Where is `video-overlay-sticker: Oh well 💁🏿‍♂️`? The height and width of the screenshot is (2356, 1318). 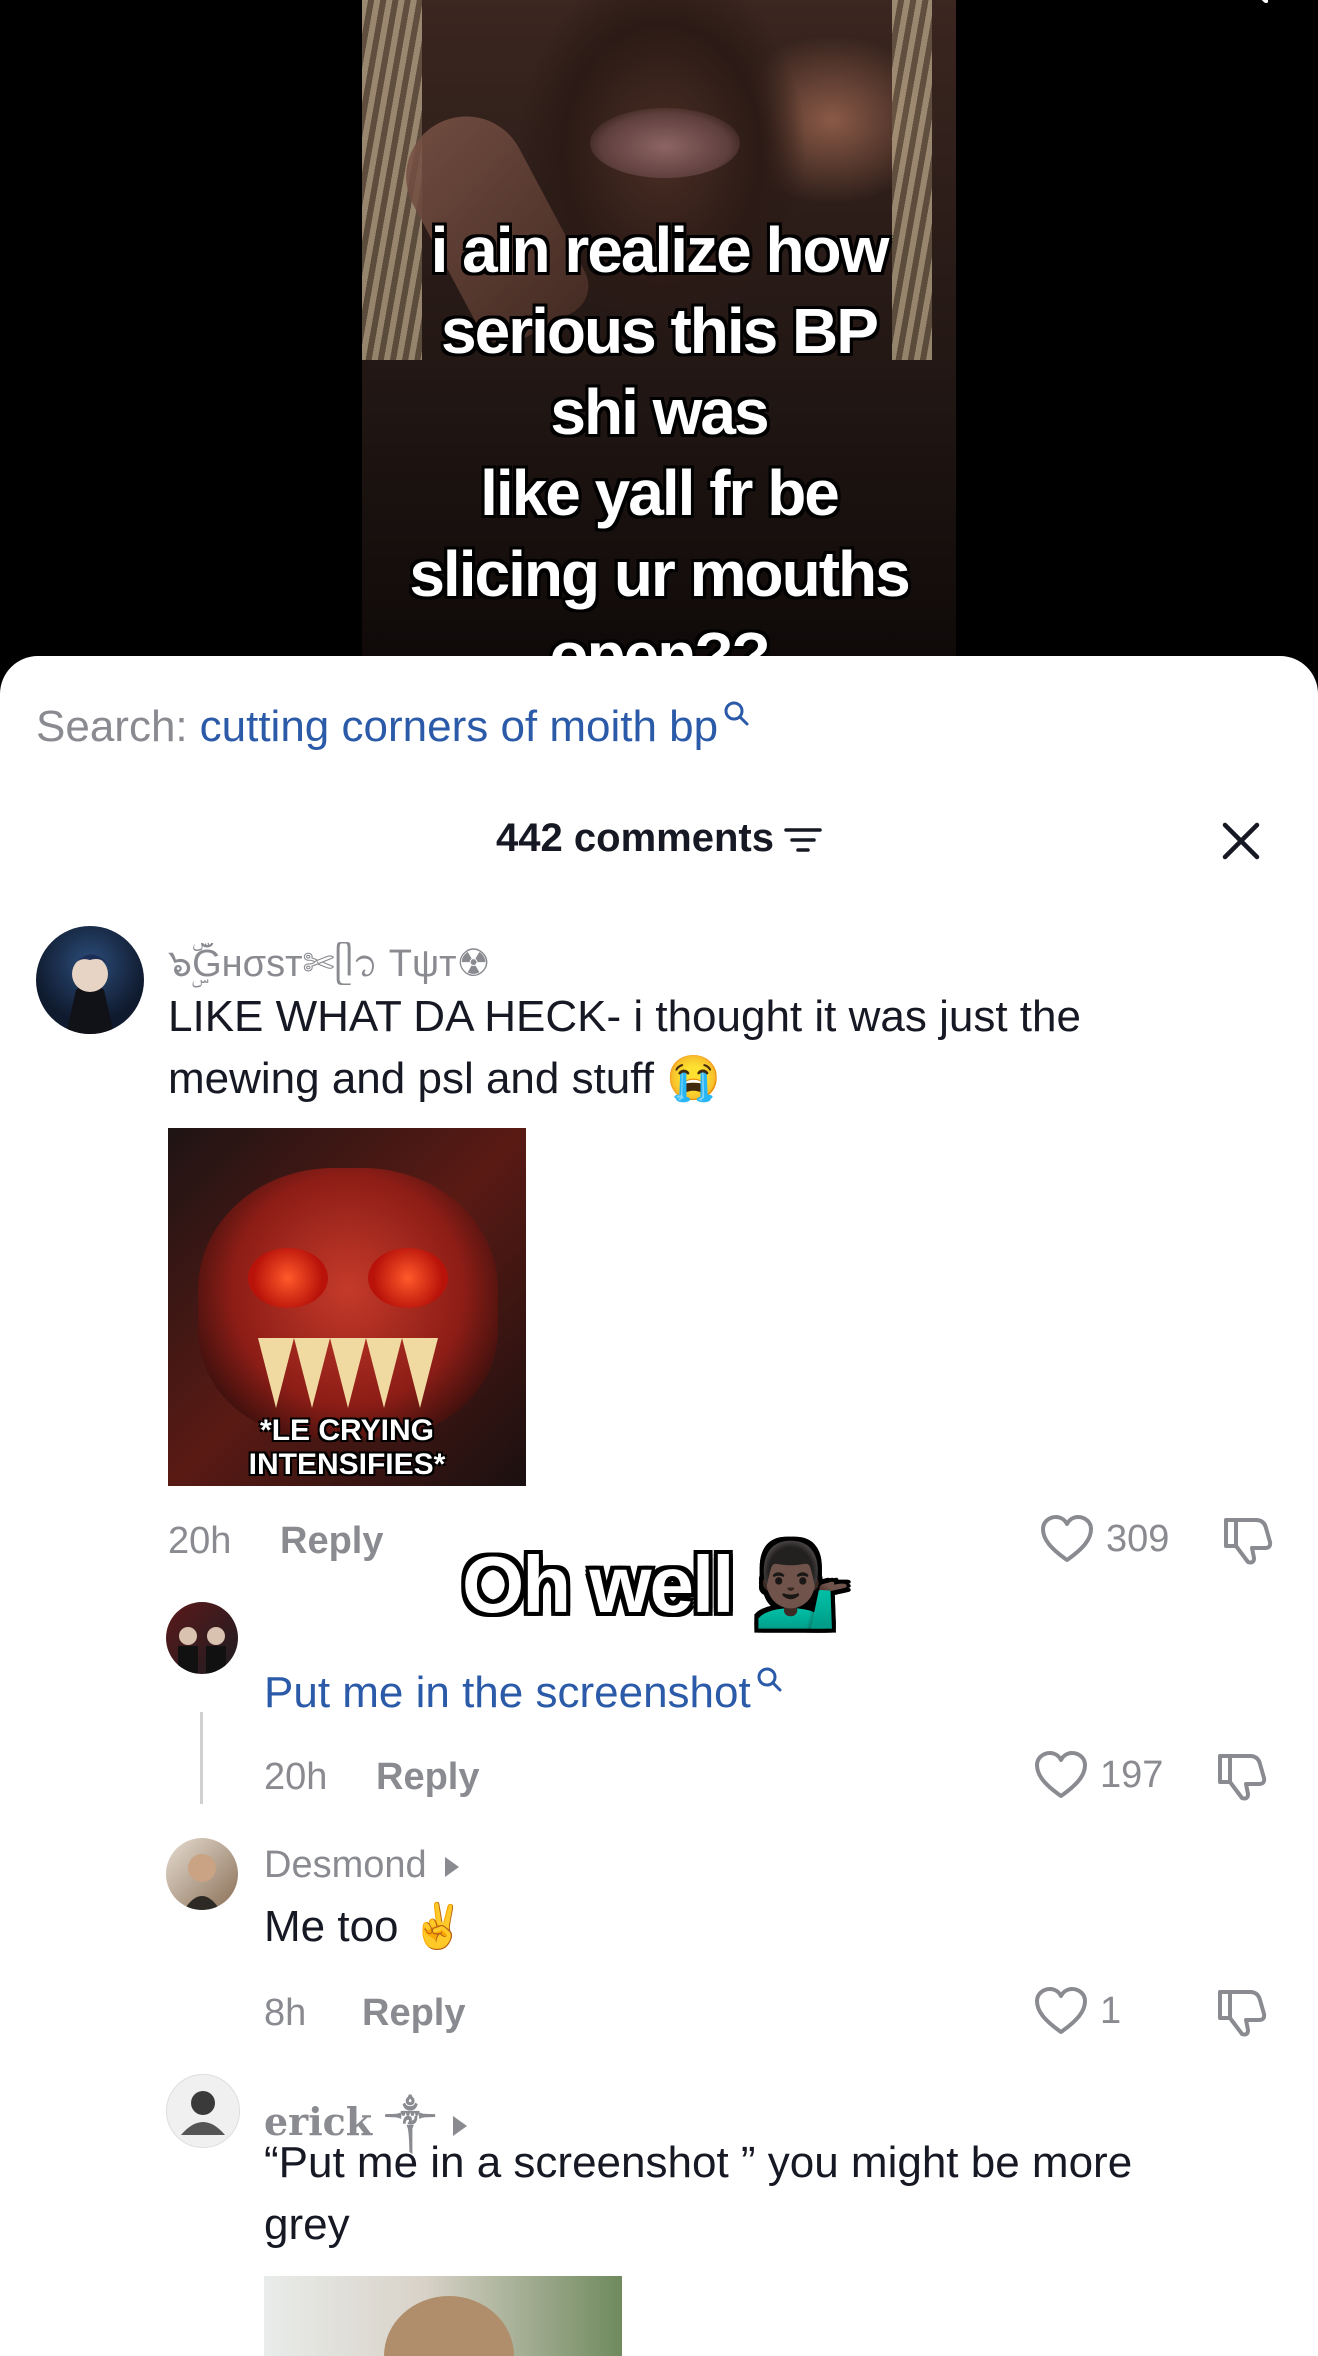
video-overlay-sticker: Oh well 💁🏿‍♂️ is located at coordinates (657, 1584).